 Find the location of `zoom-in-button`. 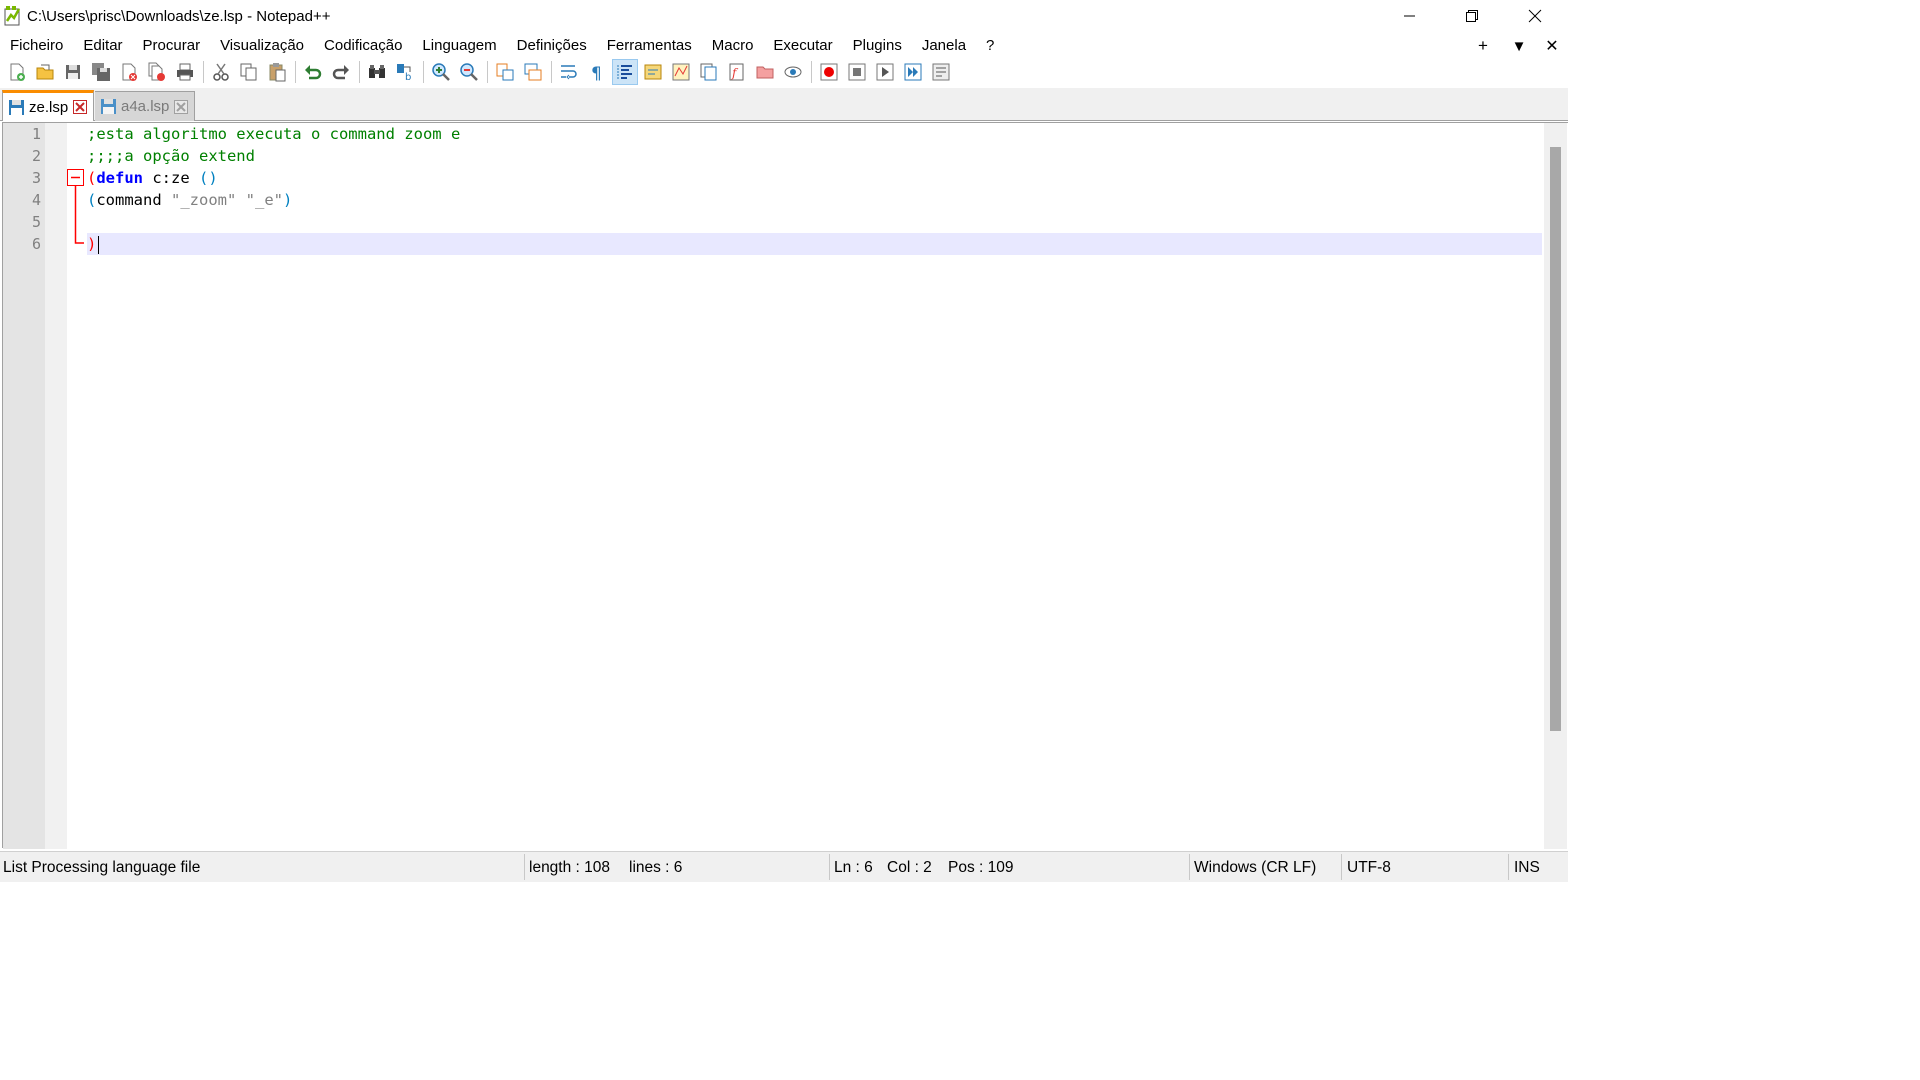

zoom-in-button is located at coordinates (441, 72).